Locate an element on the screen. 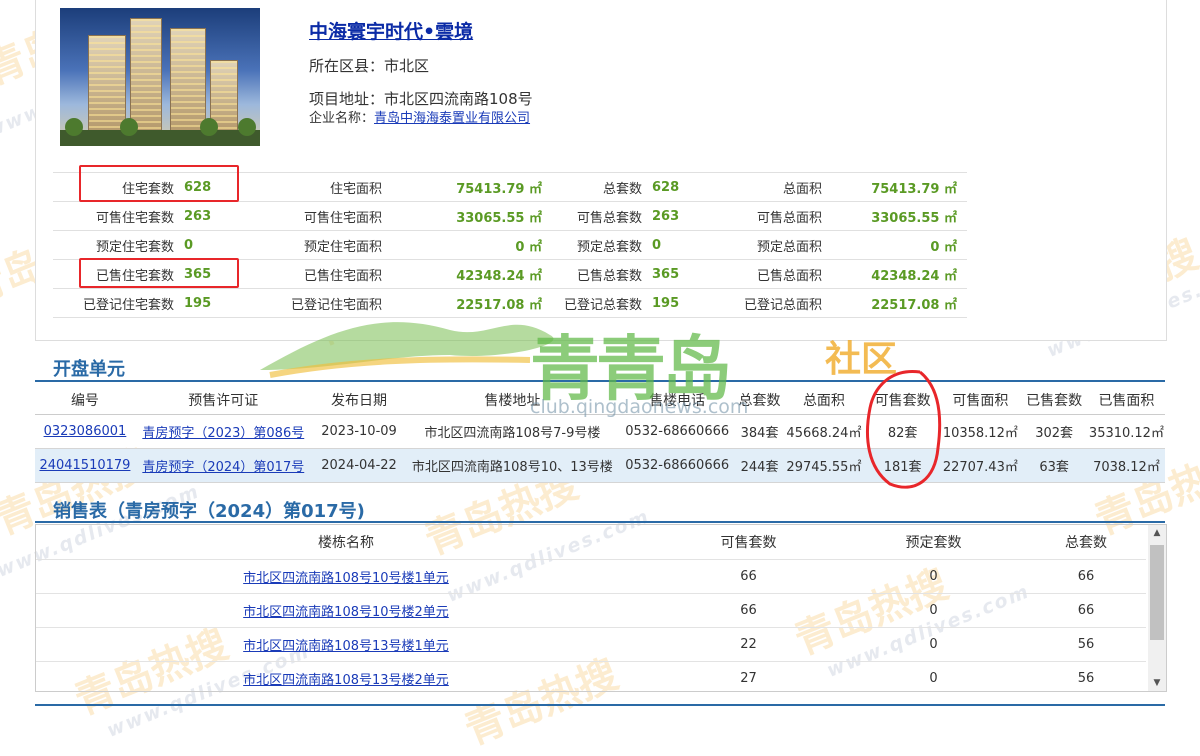  stat-label: 住宅面积 is located at coordinates (318, 187).